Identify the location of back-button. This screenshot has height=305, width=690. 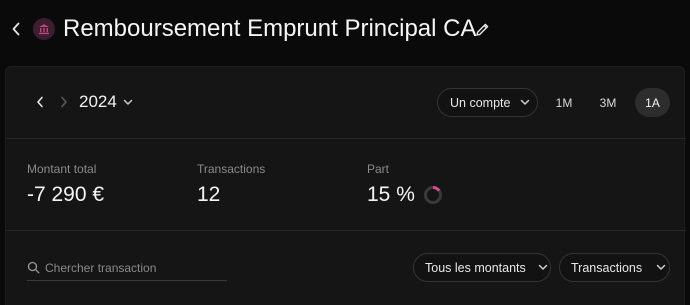
(16, 29).